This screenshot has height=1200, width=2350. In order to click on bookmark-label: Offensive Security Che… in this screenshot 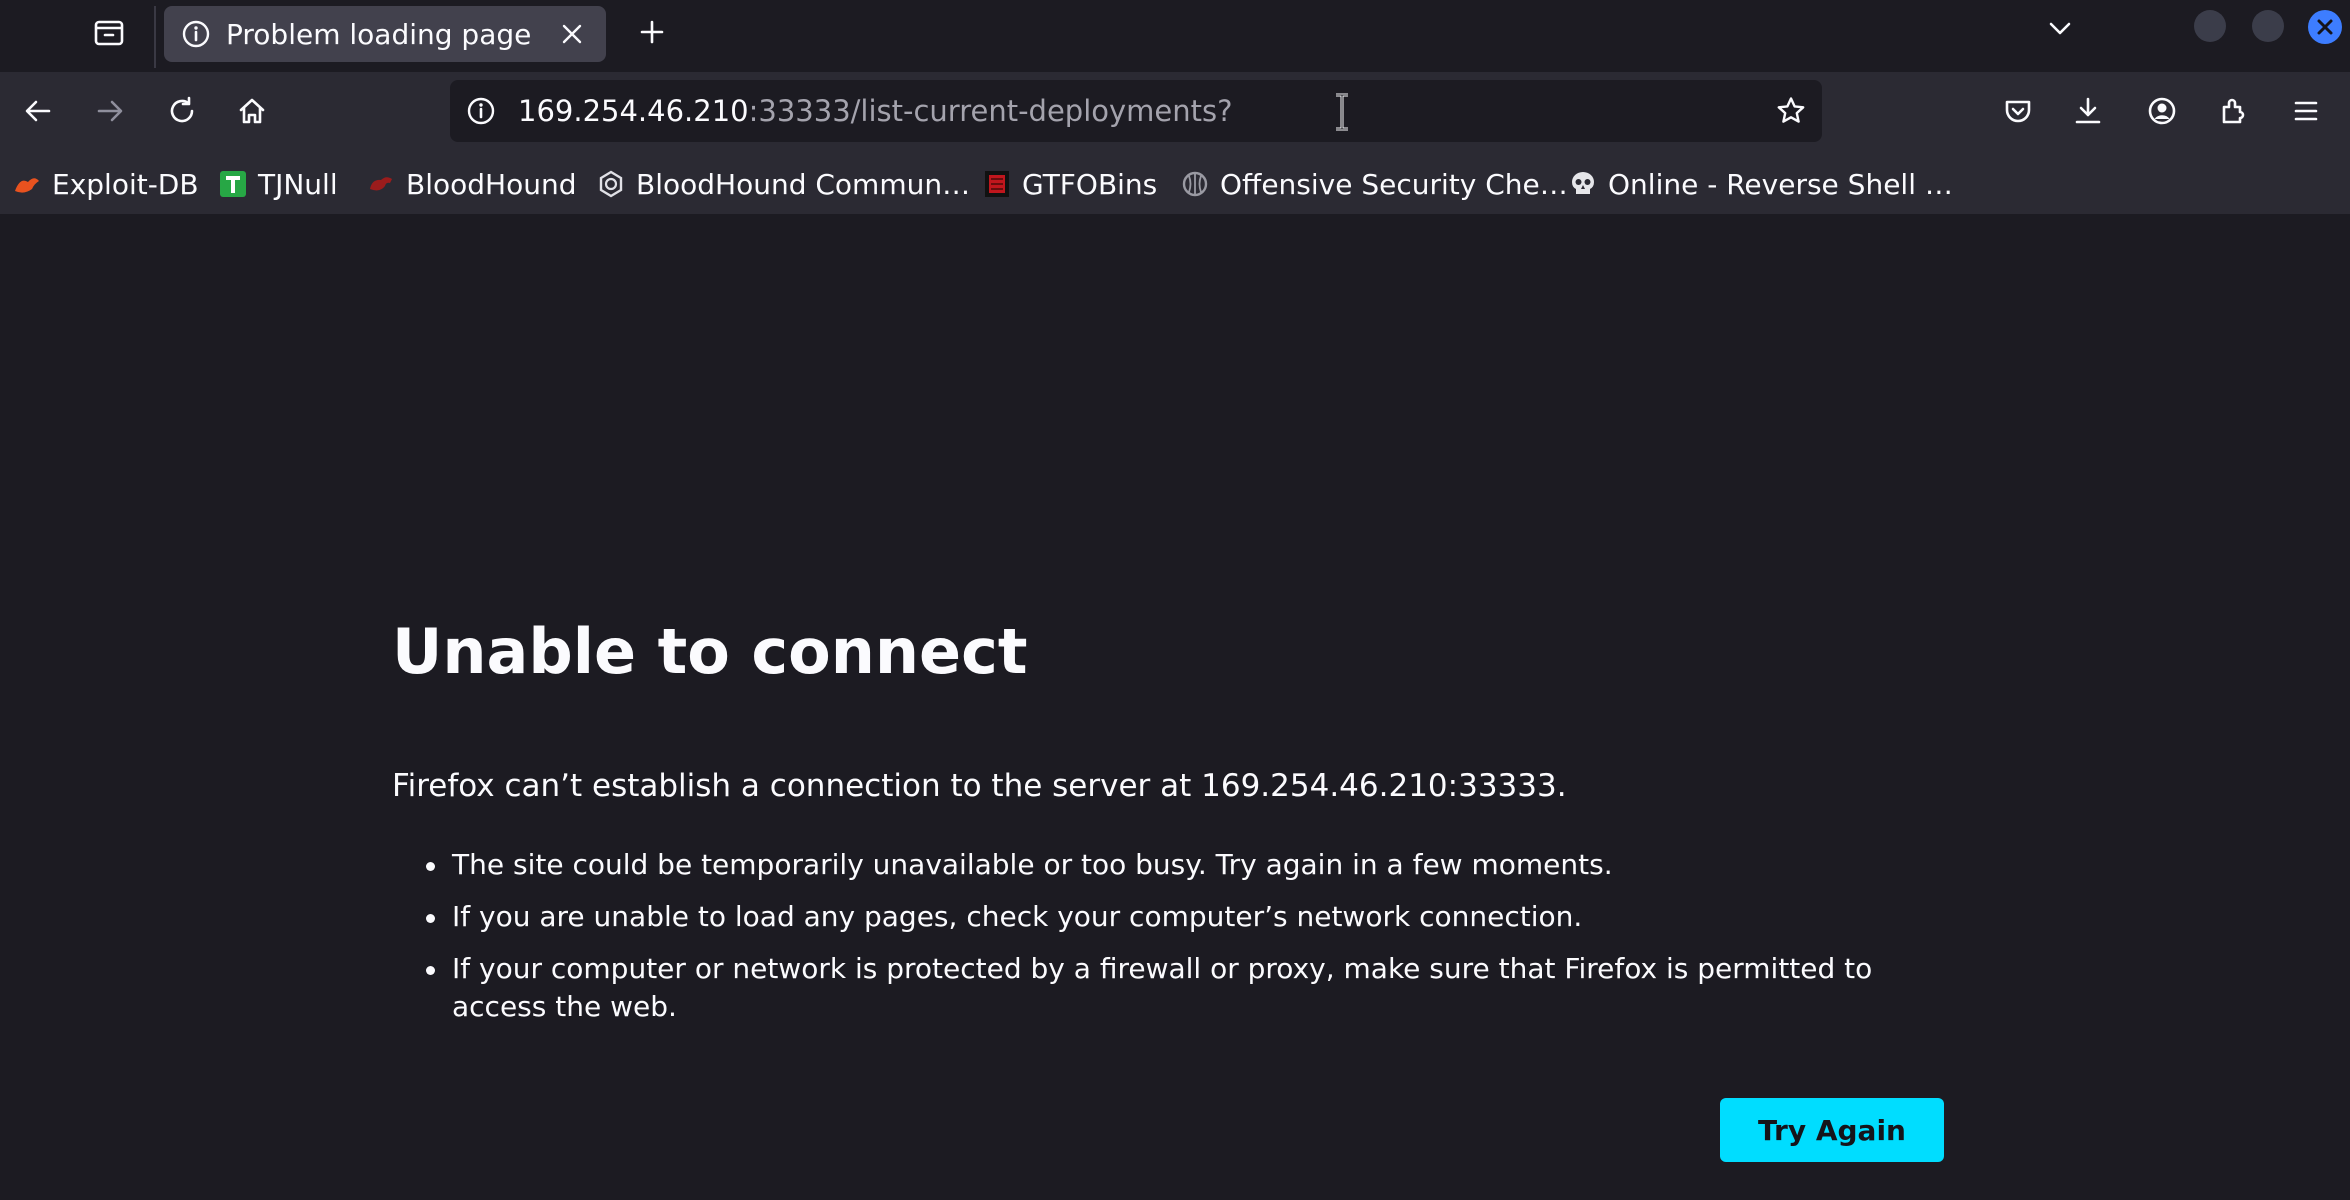, I will do `click(1394, 184)`.